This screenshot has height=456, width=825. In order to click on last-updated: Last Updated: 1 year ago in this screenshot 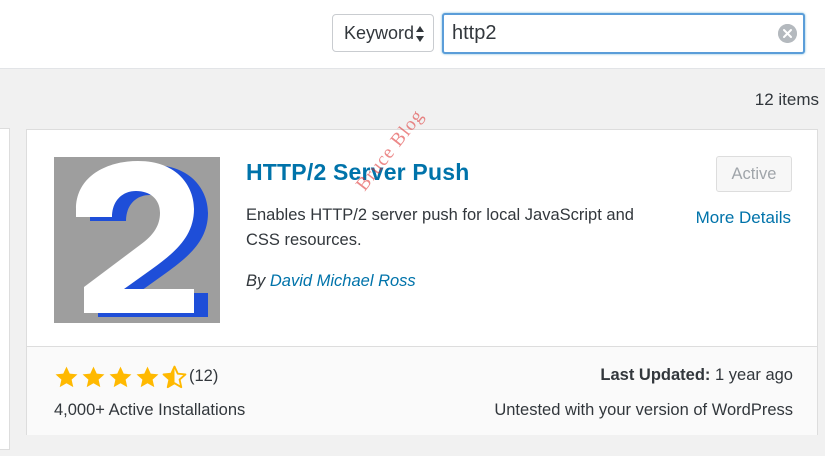, I will do `click(696, 375)`.